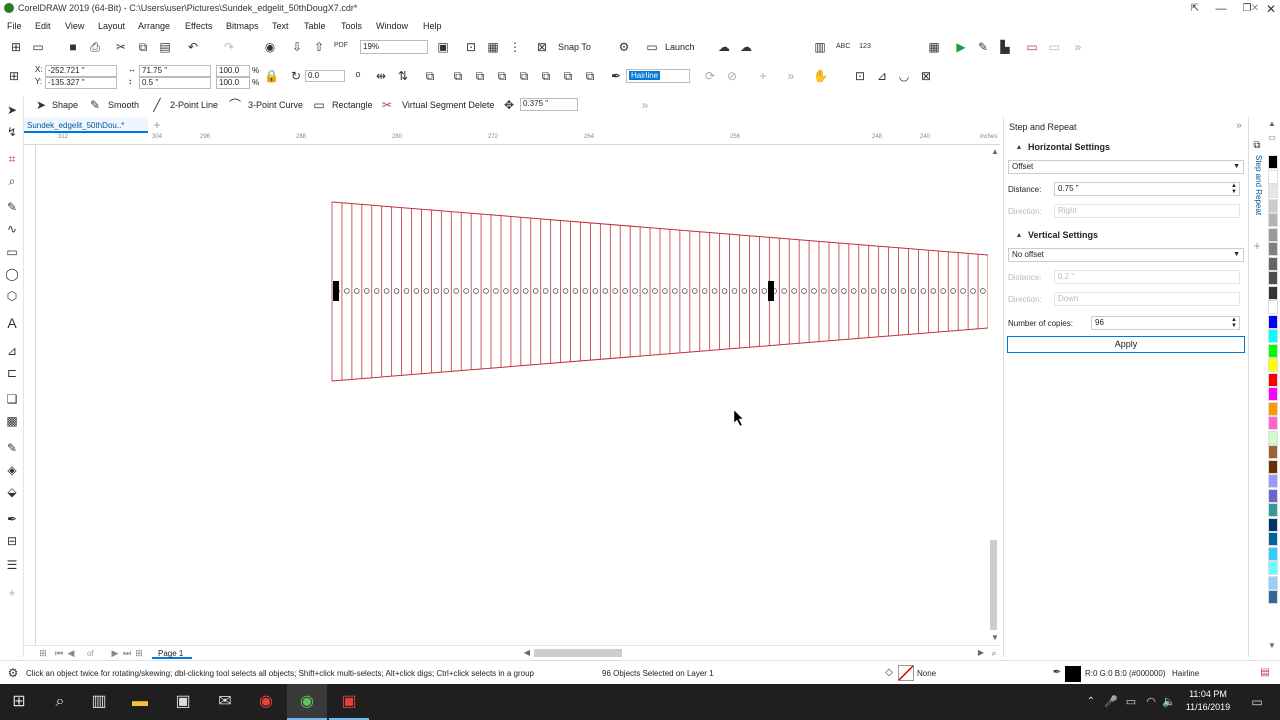  Describe the element at coordinates (1169, 702) in the screenshot. I see `volume-icon: 🔈` at that location.